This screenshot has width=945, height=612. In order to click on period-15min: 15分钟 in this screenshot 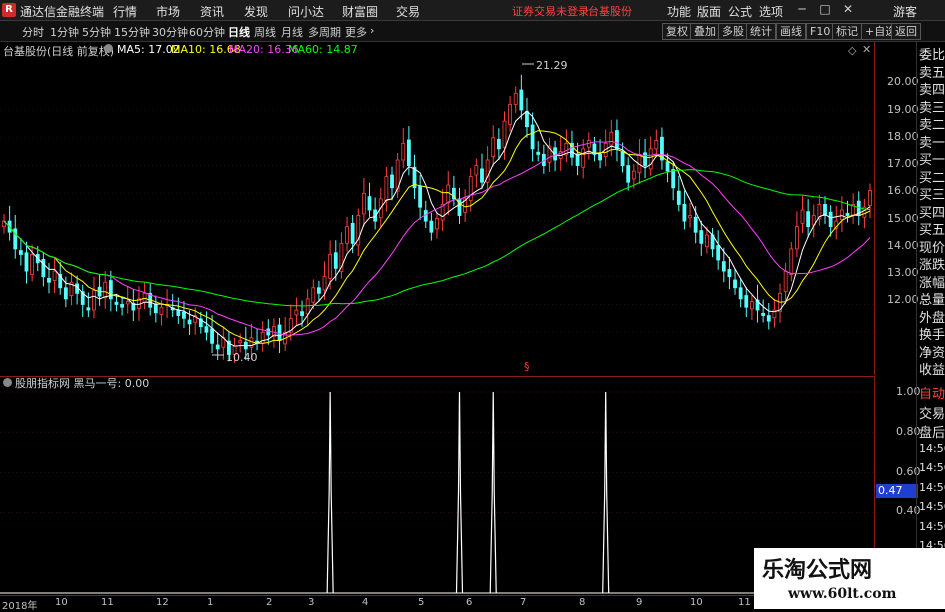, I will do `click(132, 32)`.